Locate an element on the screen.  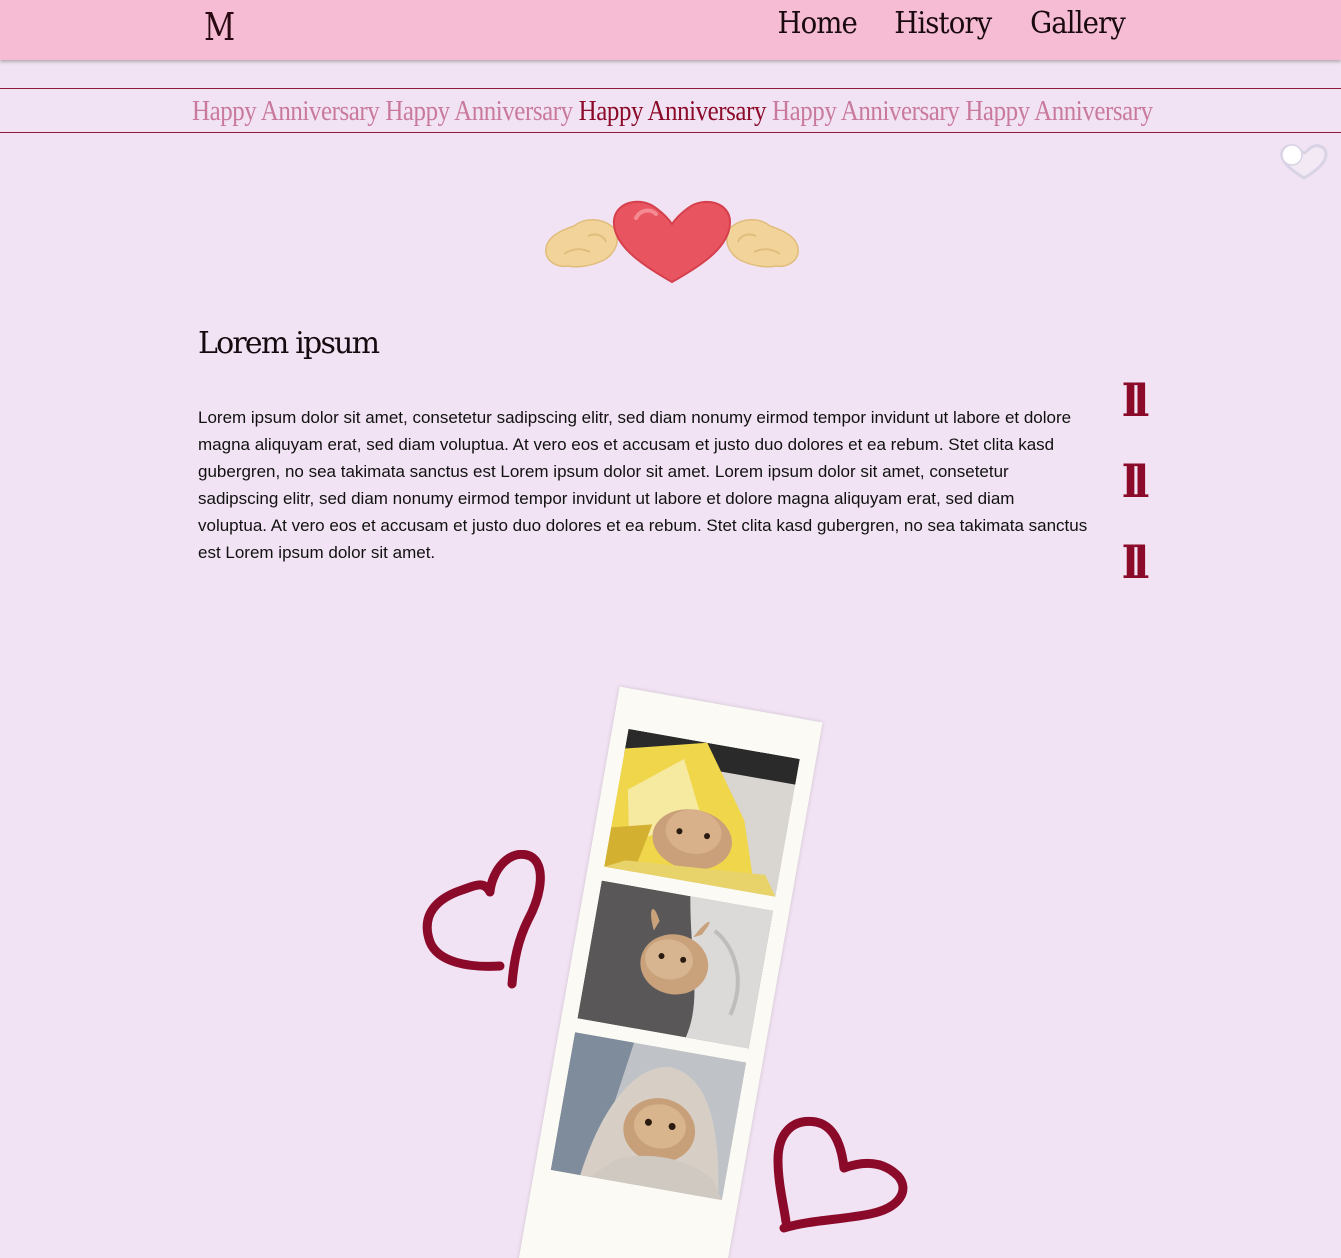
heart-toggle is located at coordinates (1304, 162).